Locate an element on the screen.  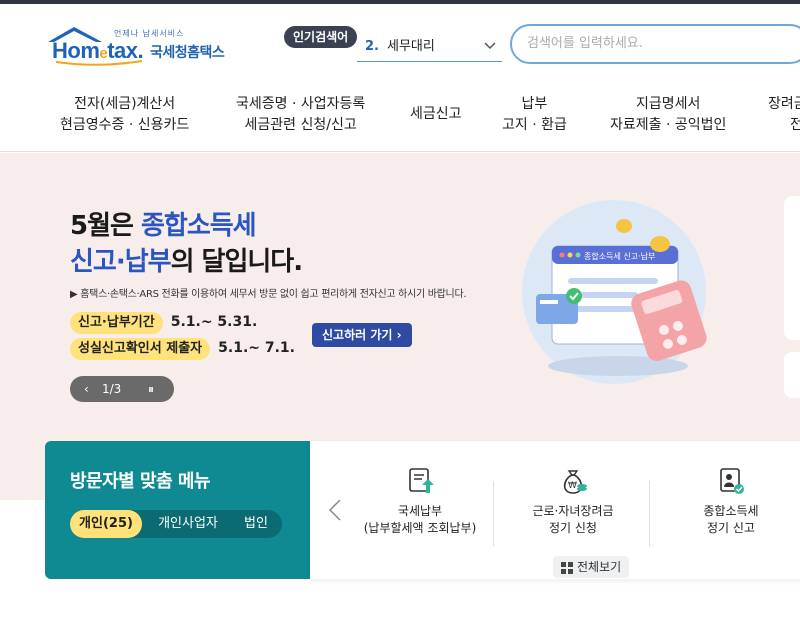
period-date: 5.1.~ 5.31. is located at coordinates (214, 322).